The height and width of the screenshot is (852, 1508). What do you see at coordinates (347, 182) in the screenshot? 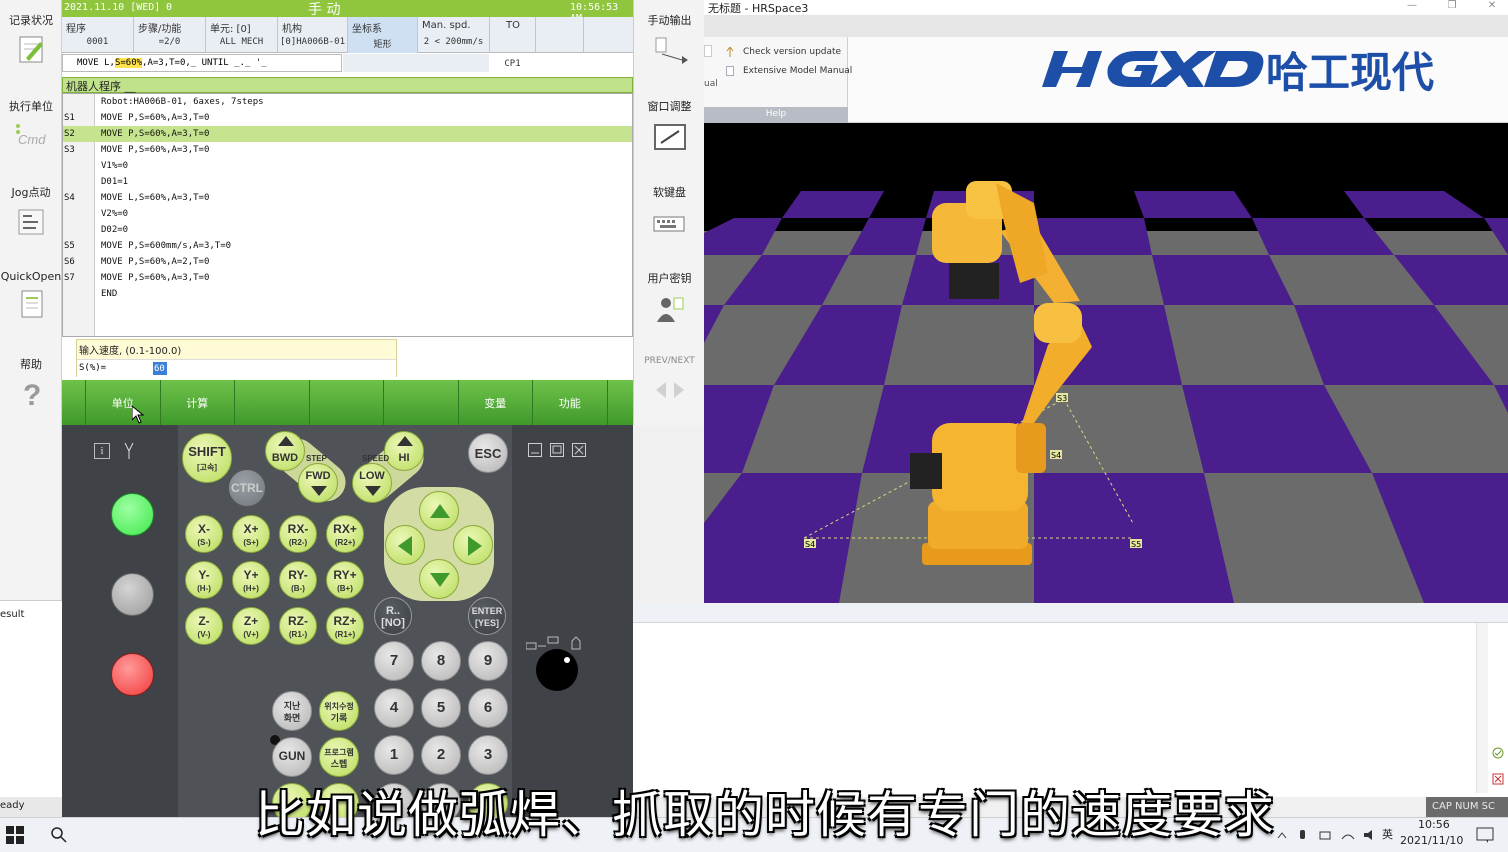
I see `program-line: D01=1` at bounding box center [347, 182].